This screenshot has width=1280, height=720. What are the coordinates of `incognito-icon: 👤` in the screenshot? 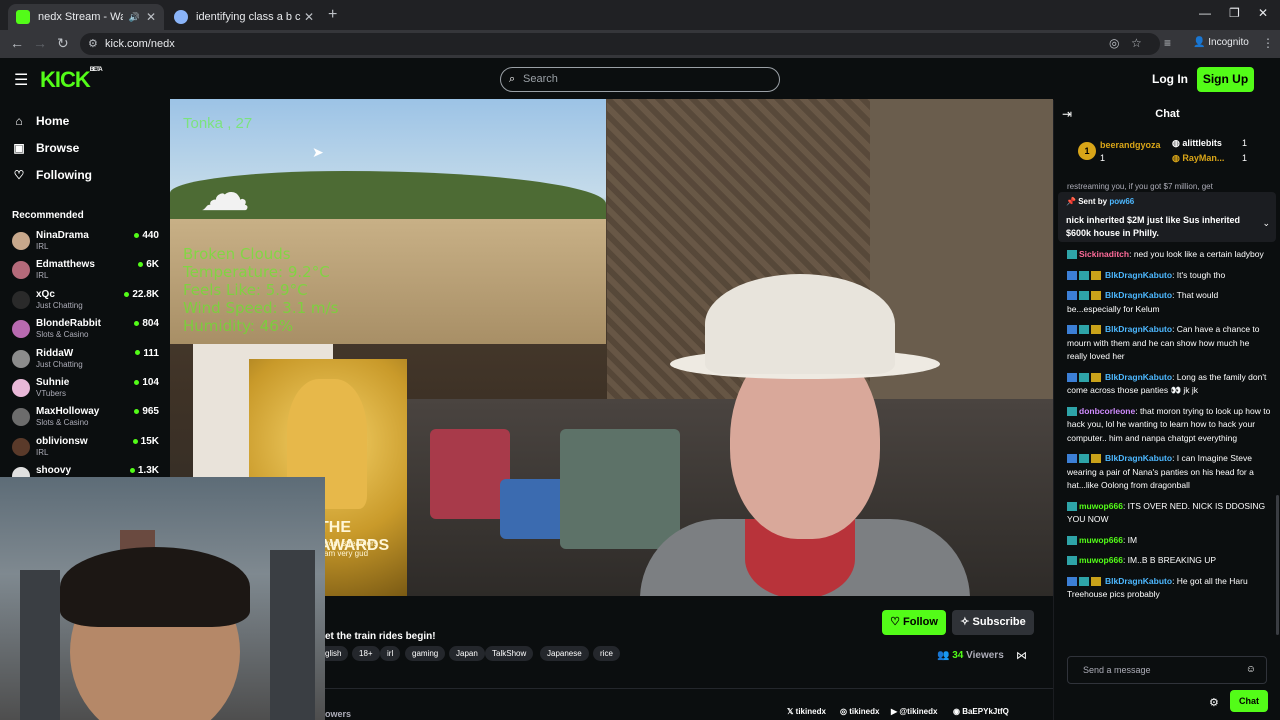 It's located at (1201, 42).